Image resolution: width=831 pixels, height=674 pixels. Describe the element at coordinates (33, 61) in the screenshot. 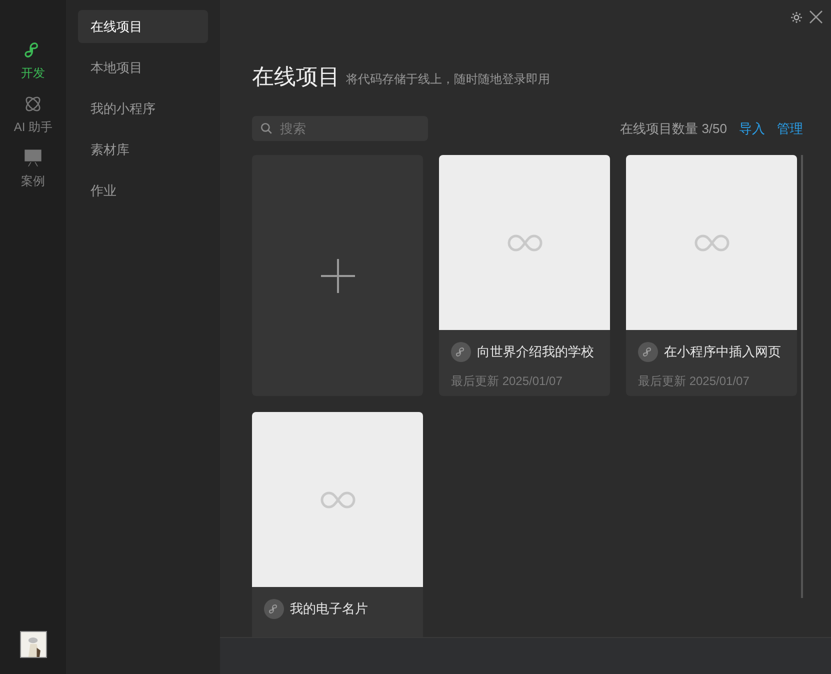

I see `nav-rail-item: 开发` at that location.